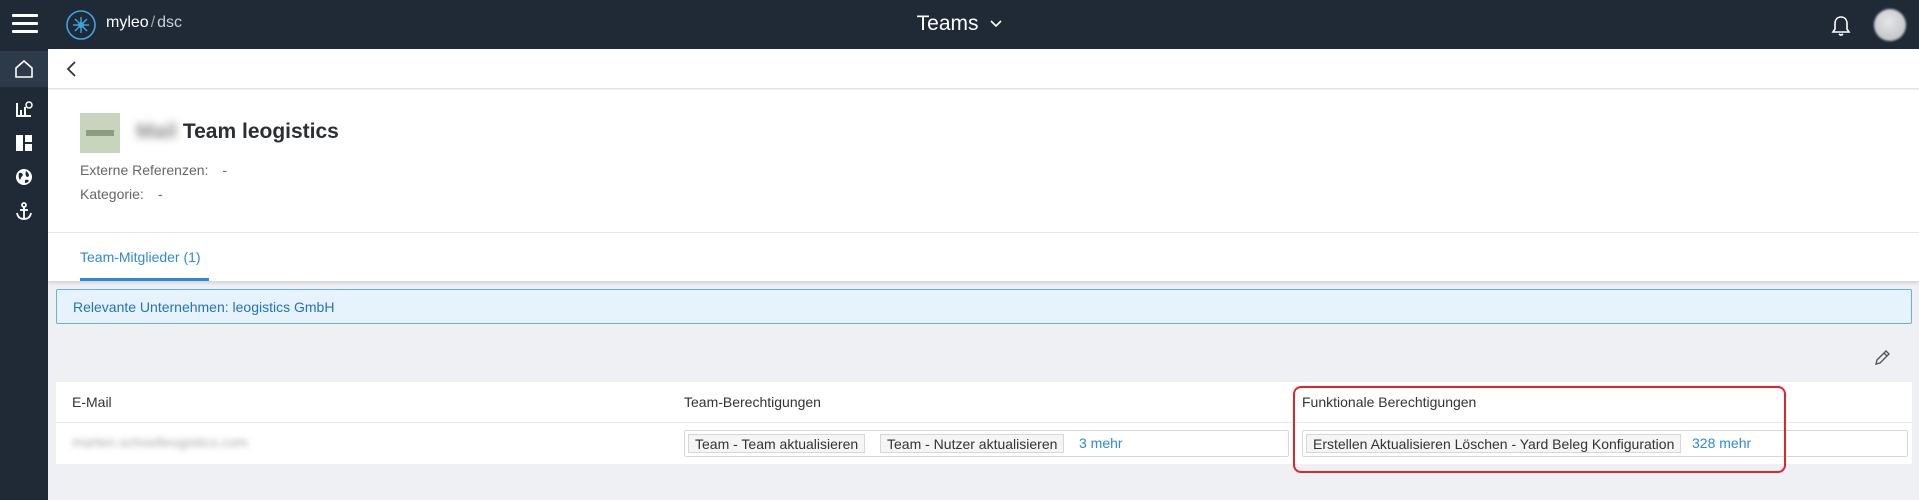 This screenshot has height=500, width=1919. What do you see at coordinates (948, 23) in the screenshot?
I see `page-title: Teams` at bounding box center [948, 23].